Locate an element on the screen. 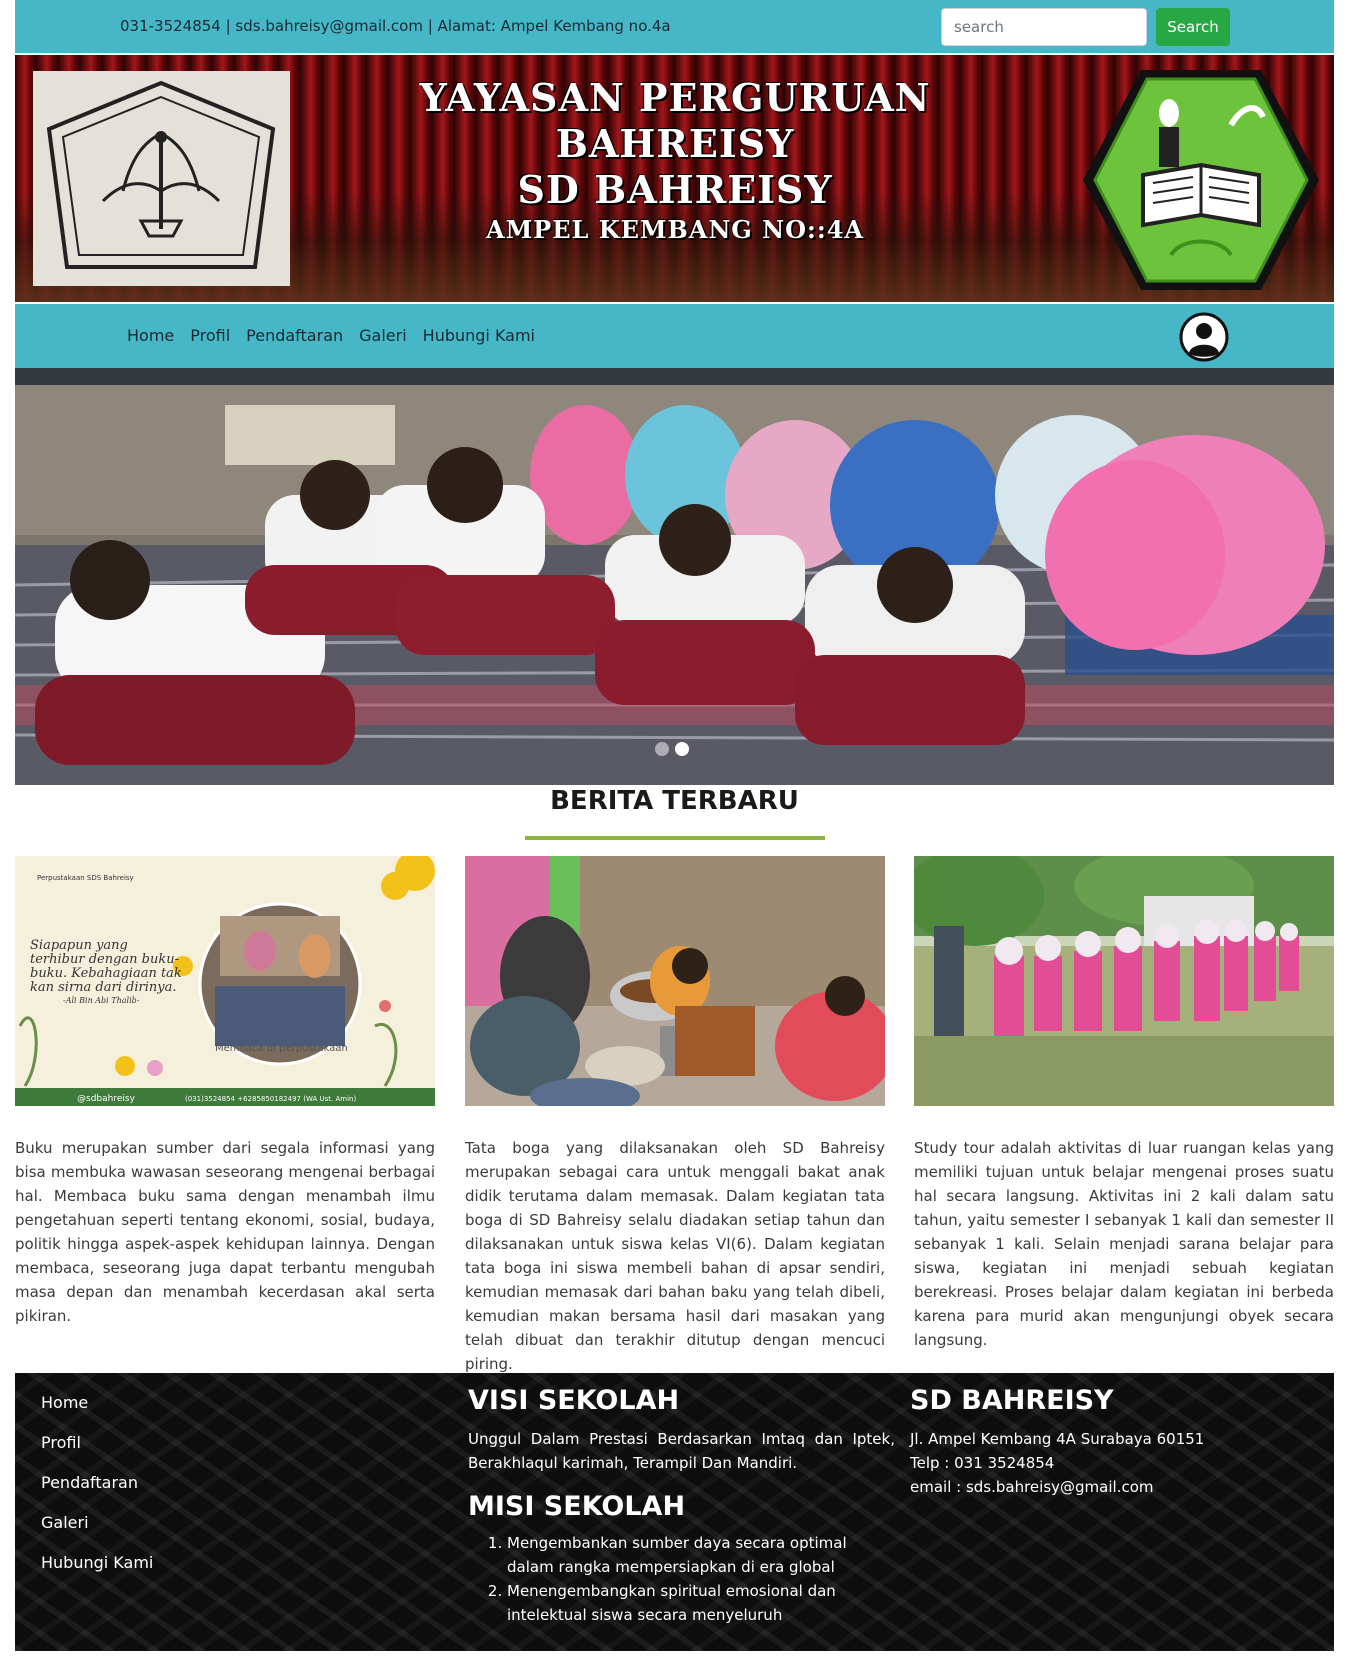 The width and height of the screenshot is (1349, 1662). search-input is located at coordinates (1044, 27).